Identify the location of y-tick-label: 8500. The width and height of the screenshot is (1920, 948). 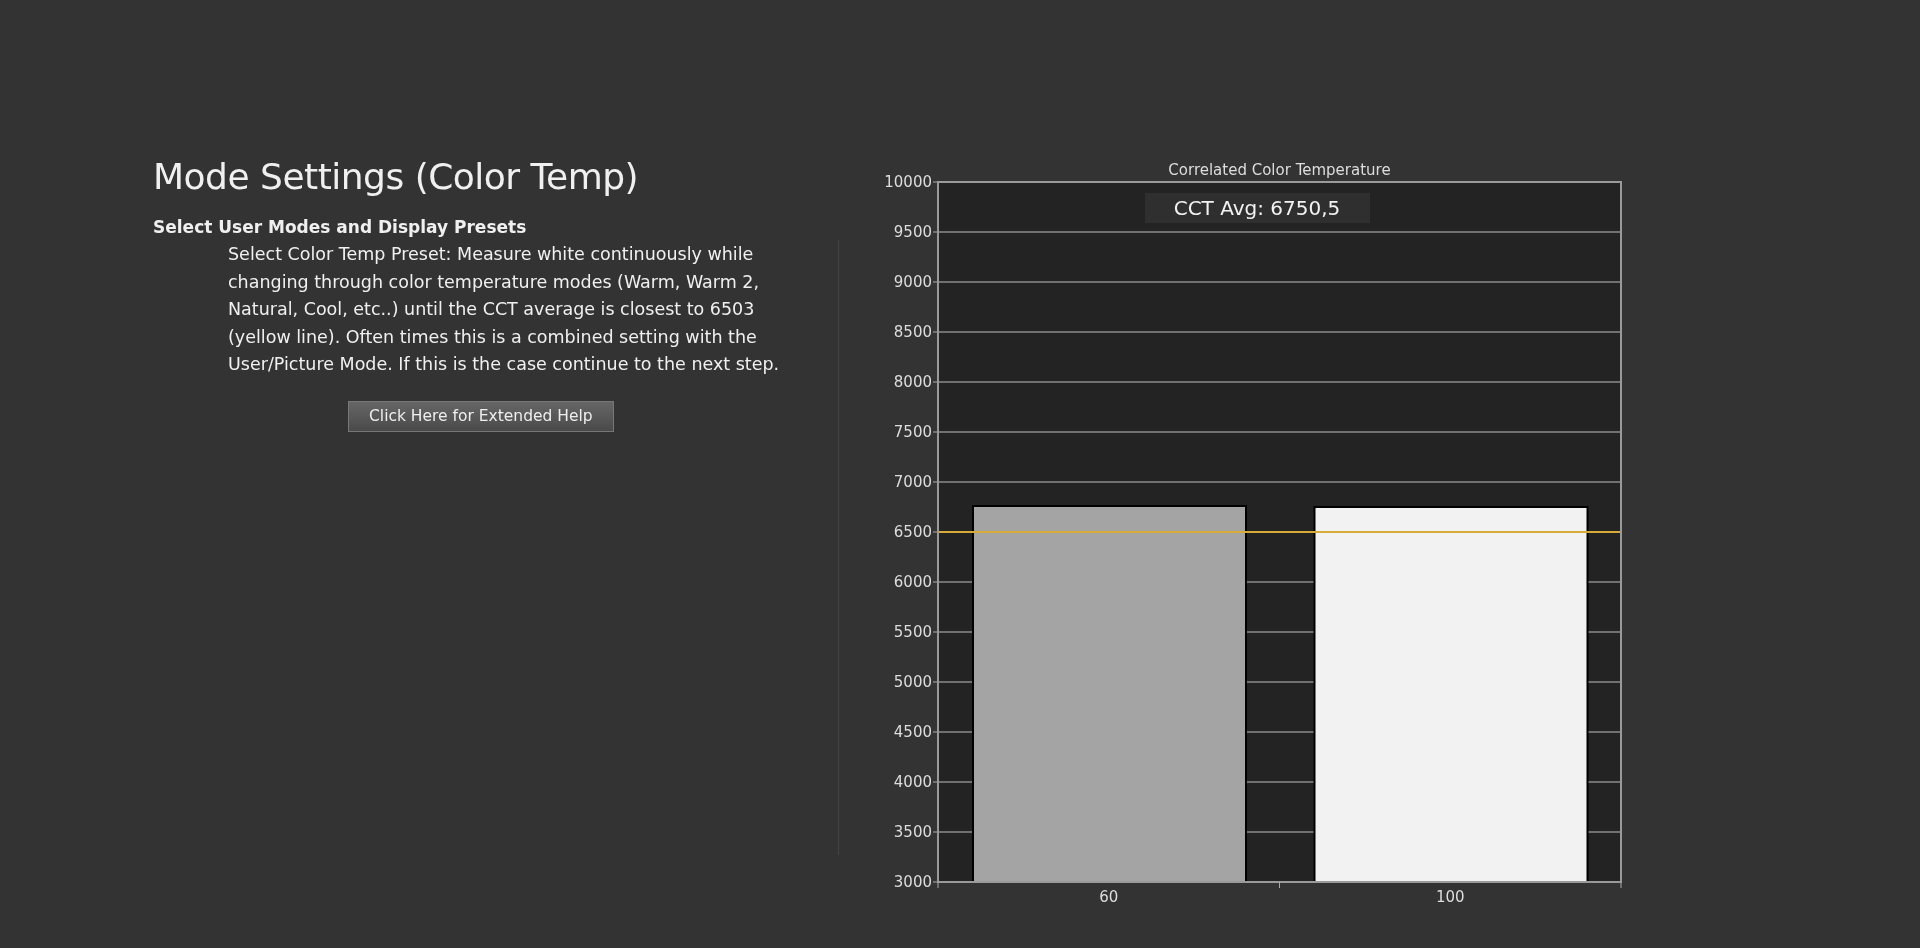
(912, 332).